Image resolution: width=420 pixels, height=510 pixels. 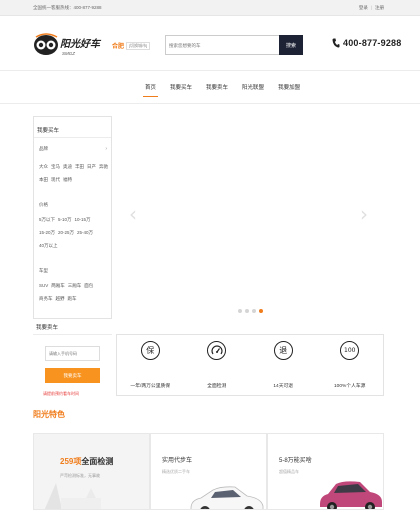 What do you see at coordinates (83, 220) in the screenshot?
I see `price-option: 10-15万` at bounding box center [83, 220].